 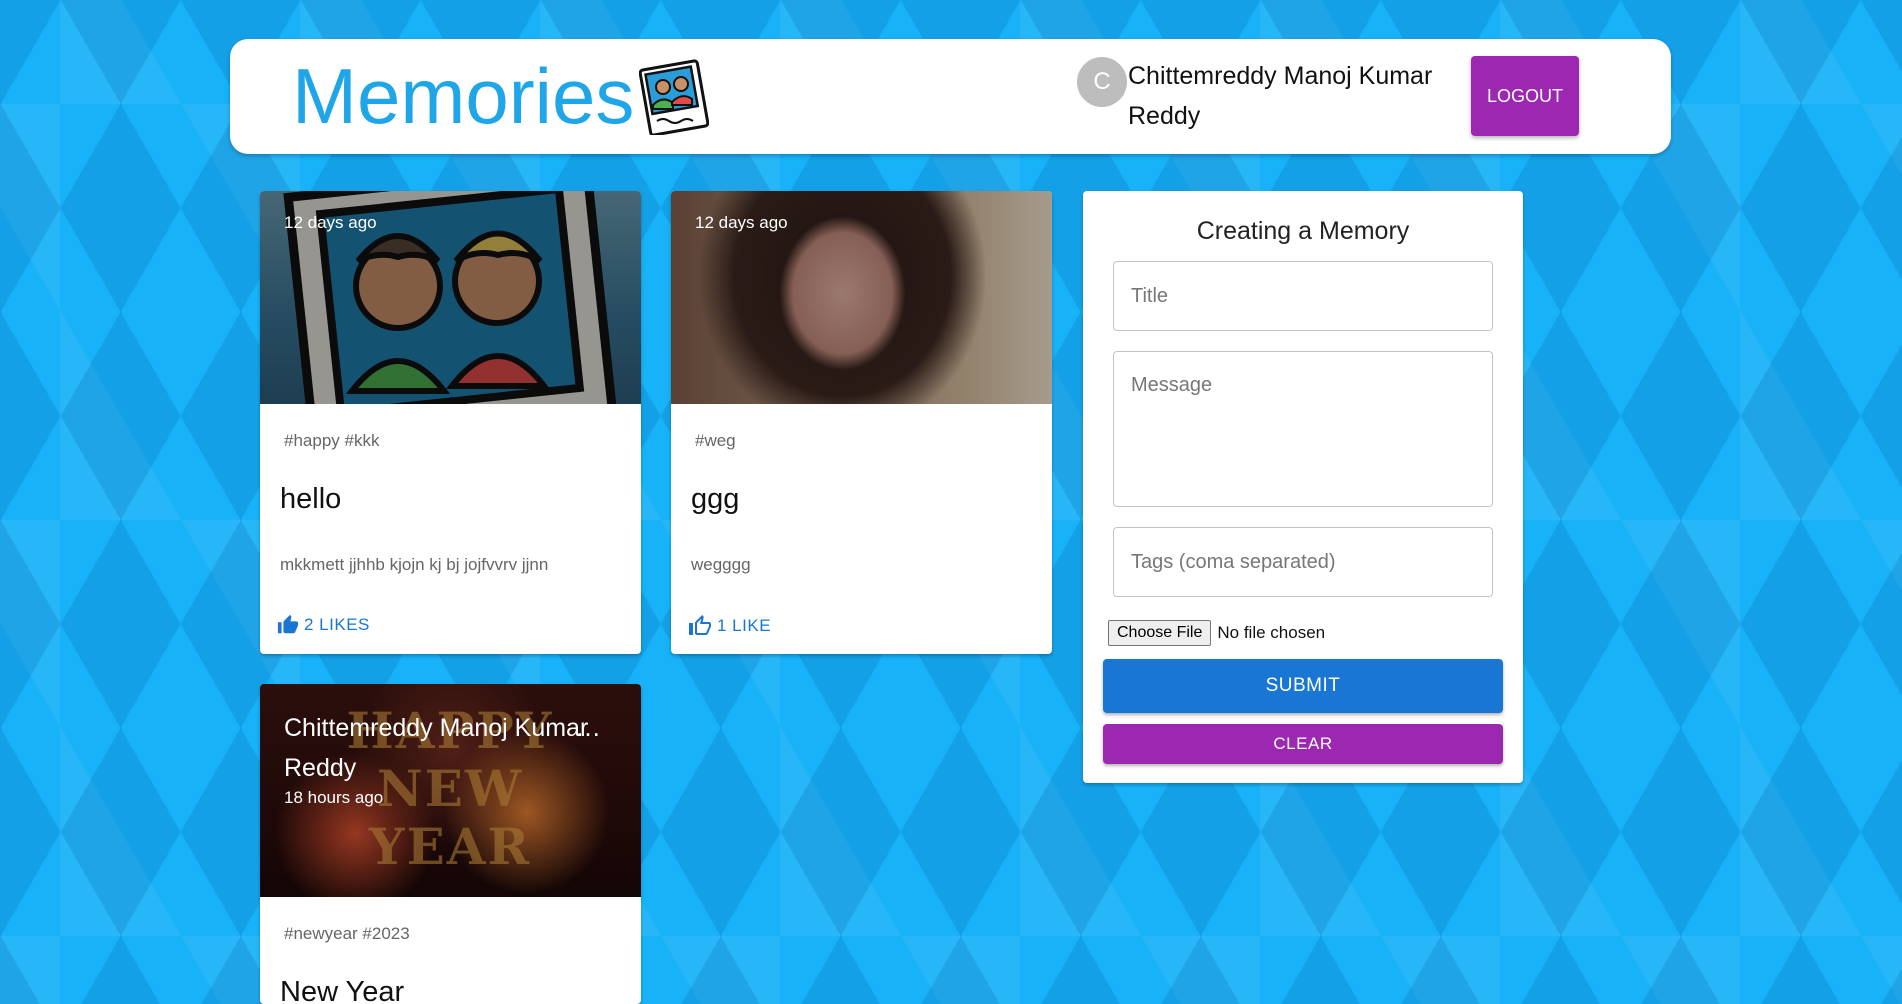 I want to click on post-title: ggg, so click(x=715, y=499).